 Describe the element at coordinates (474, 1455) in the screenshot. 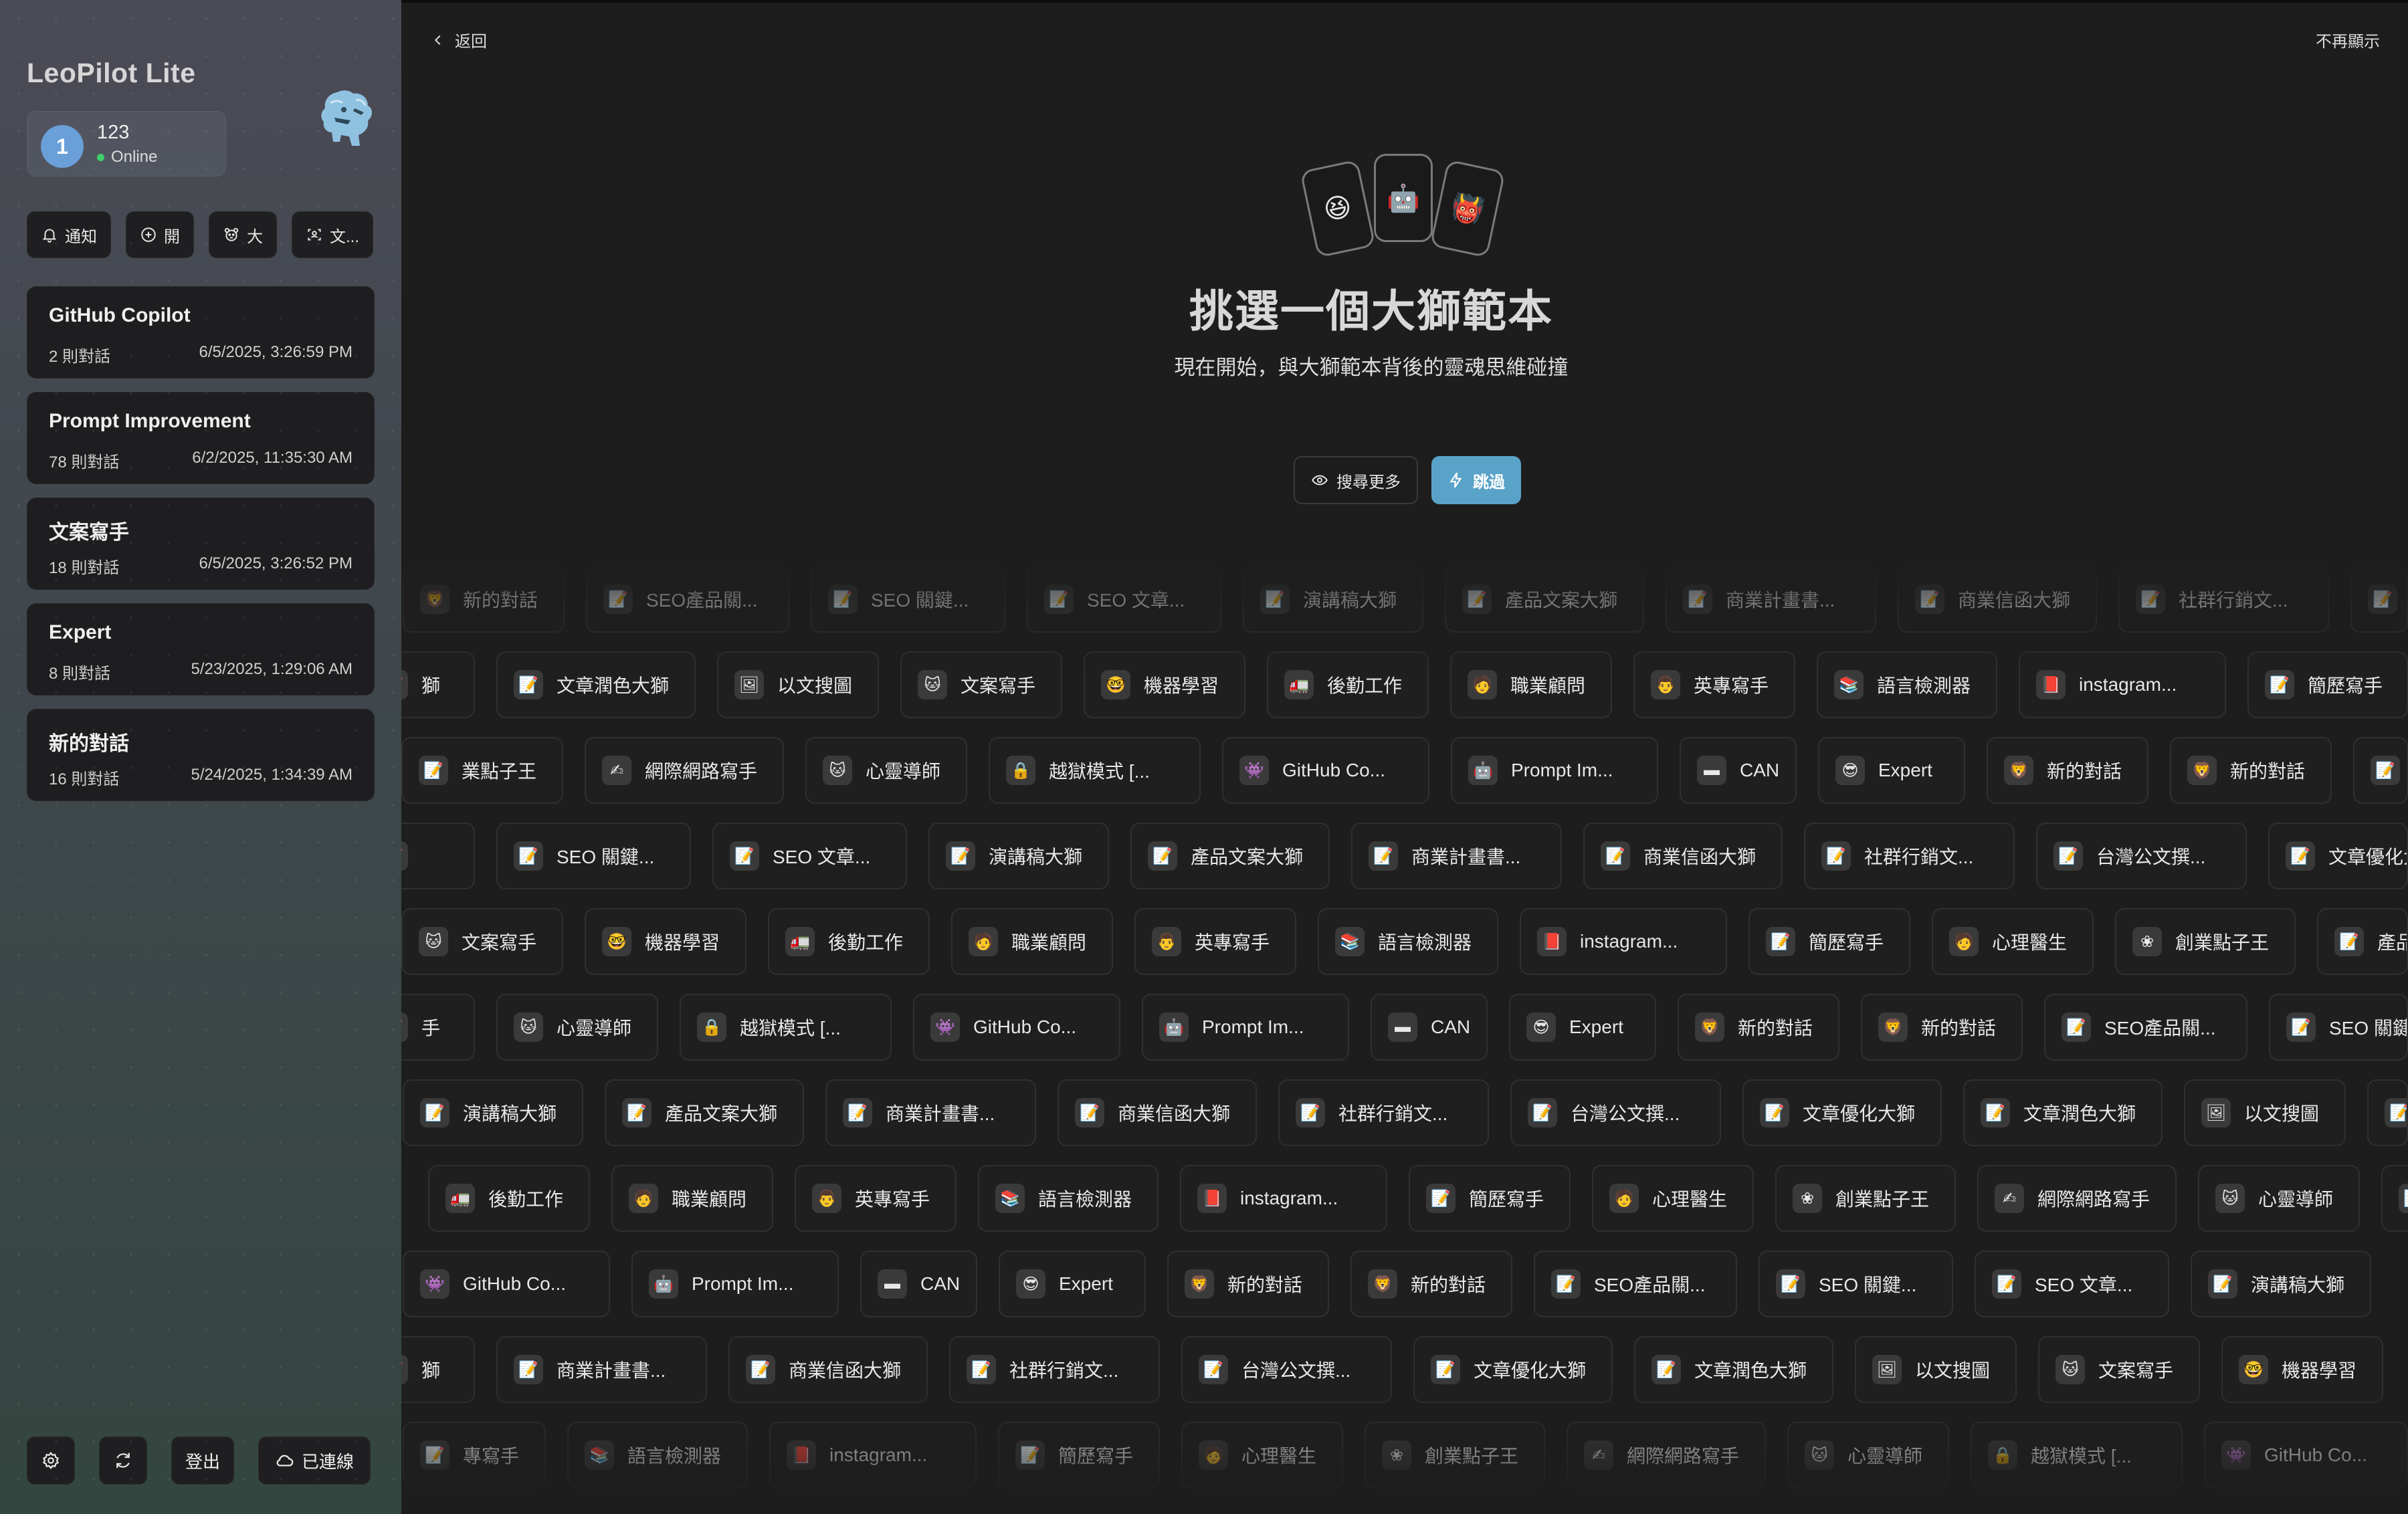

I see `template-tile: 📝 專寫手` at that location.